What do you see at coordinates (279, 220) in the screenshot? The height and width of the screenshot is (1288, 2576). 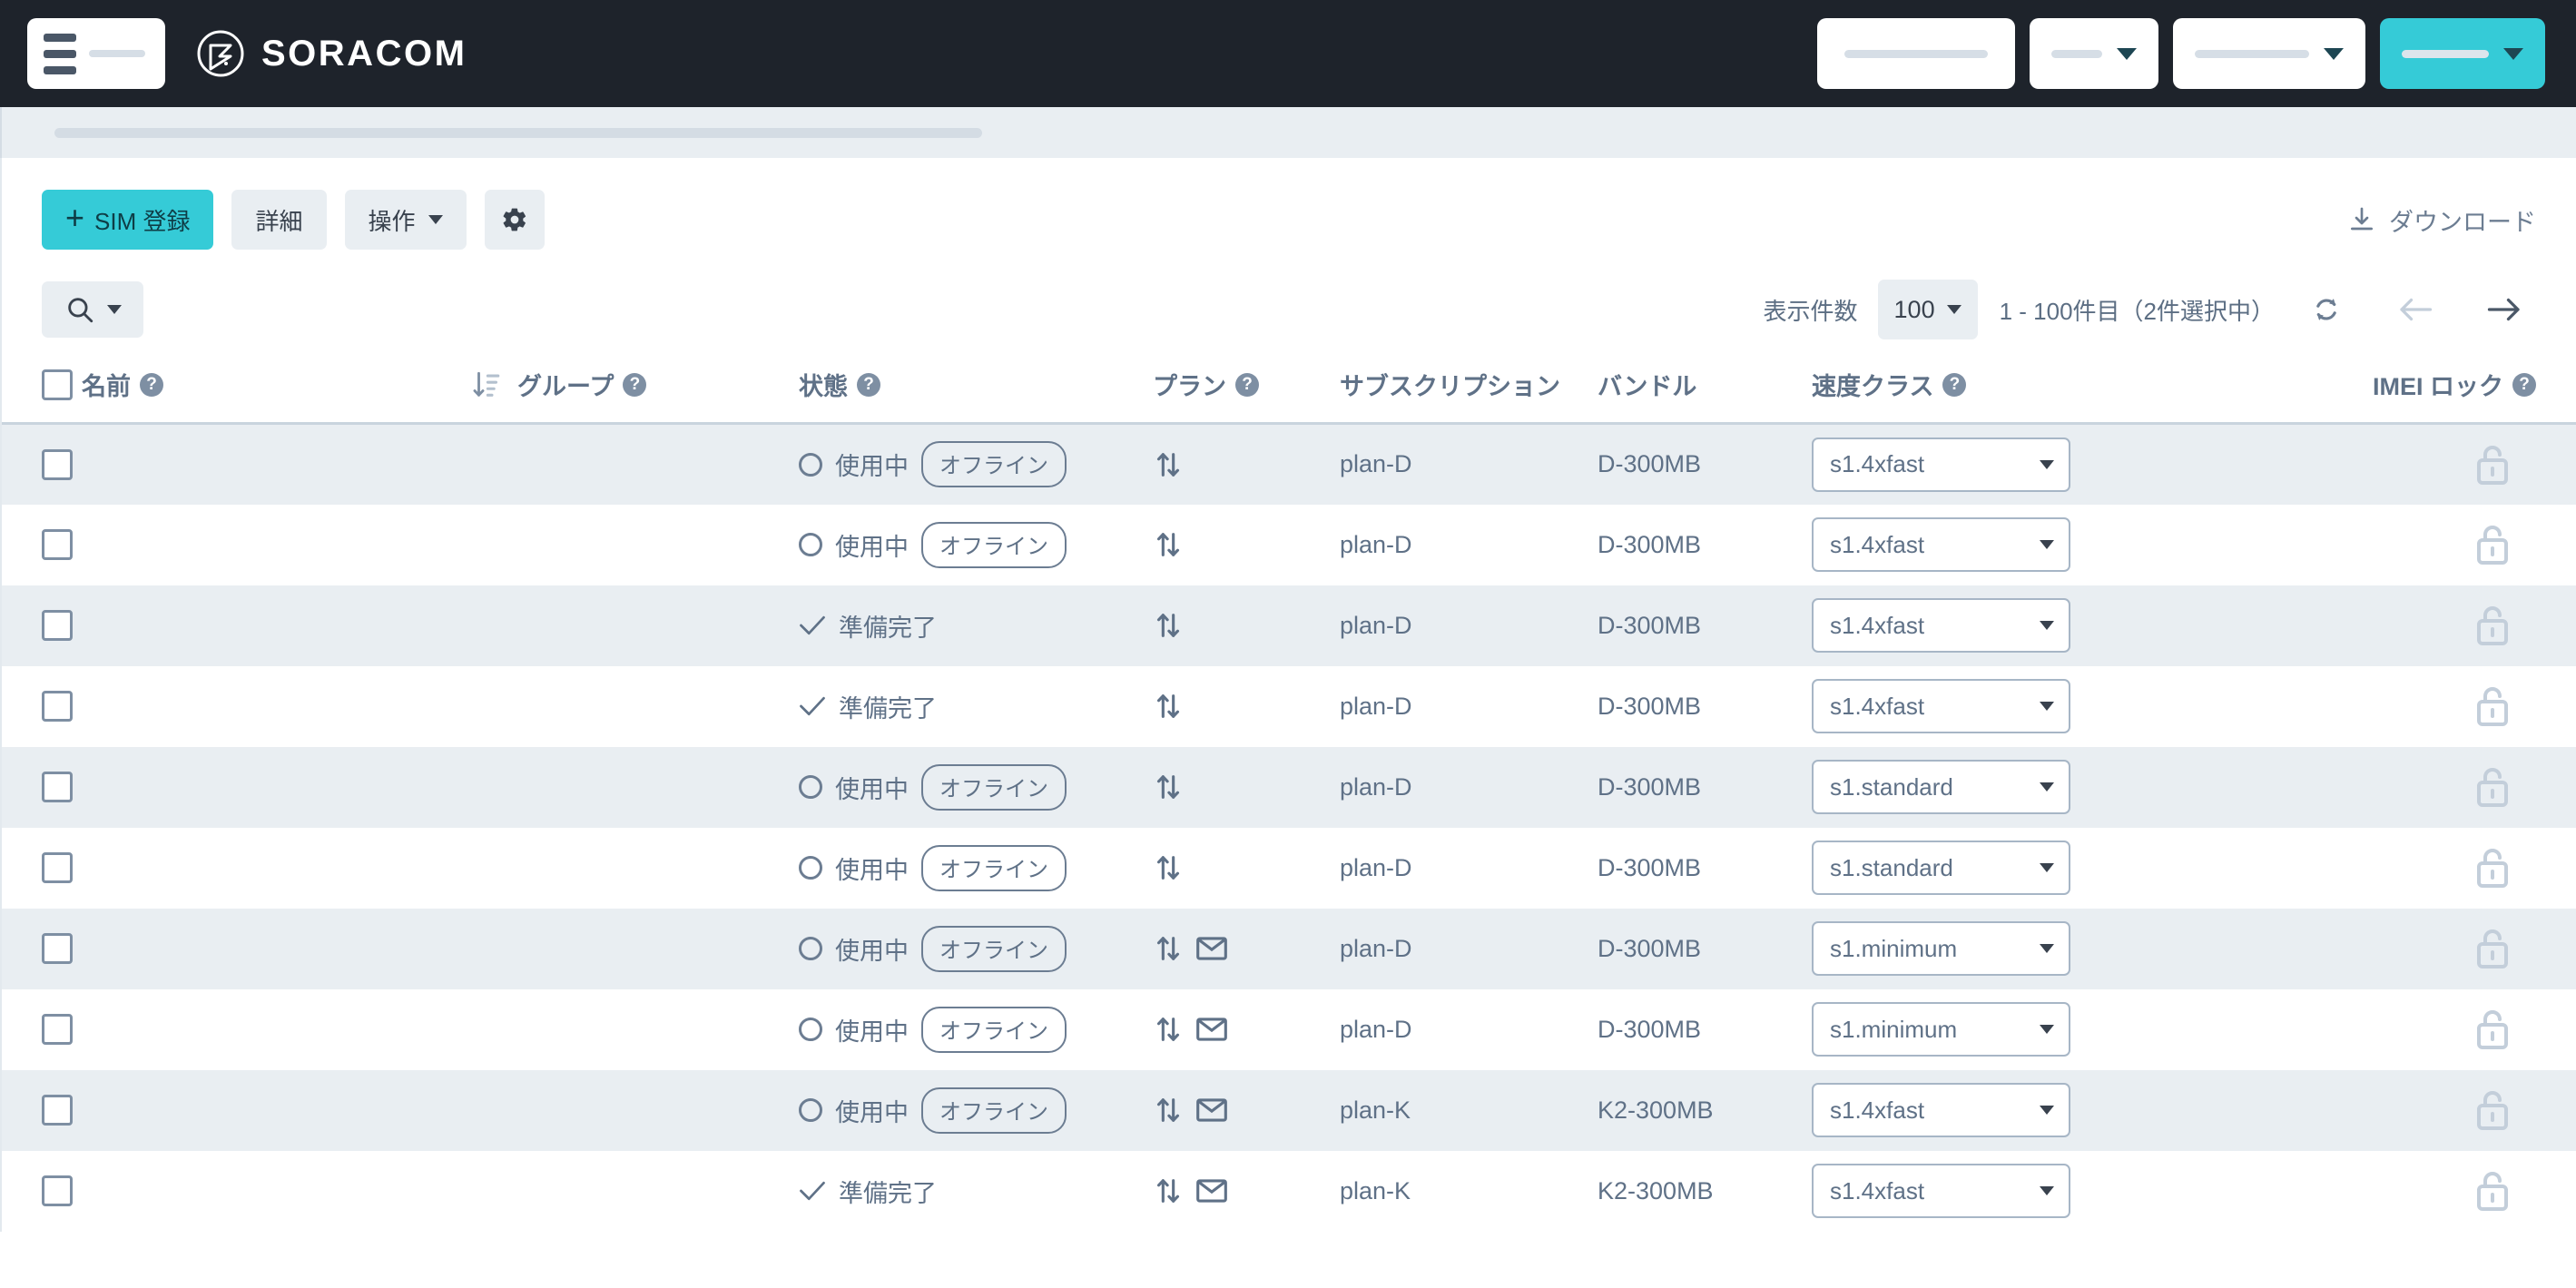 I see `details-button: 詳細` at bounding box center [279, 220].